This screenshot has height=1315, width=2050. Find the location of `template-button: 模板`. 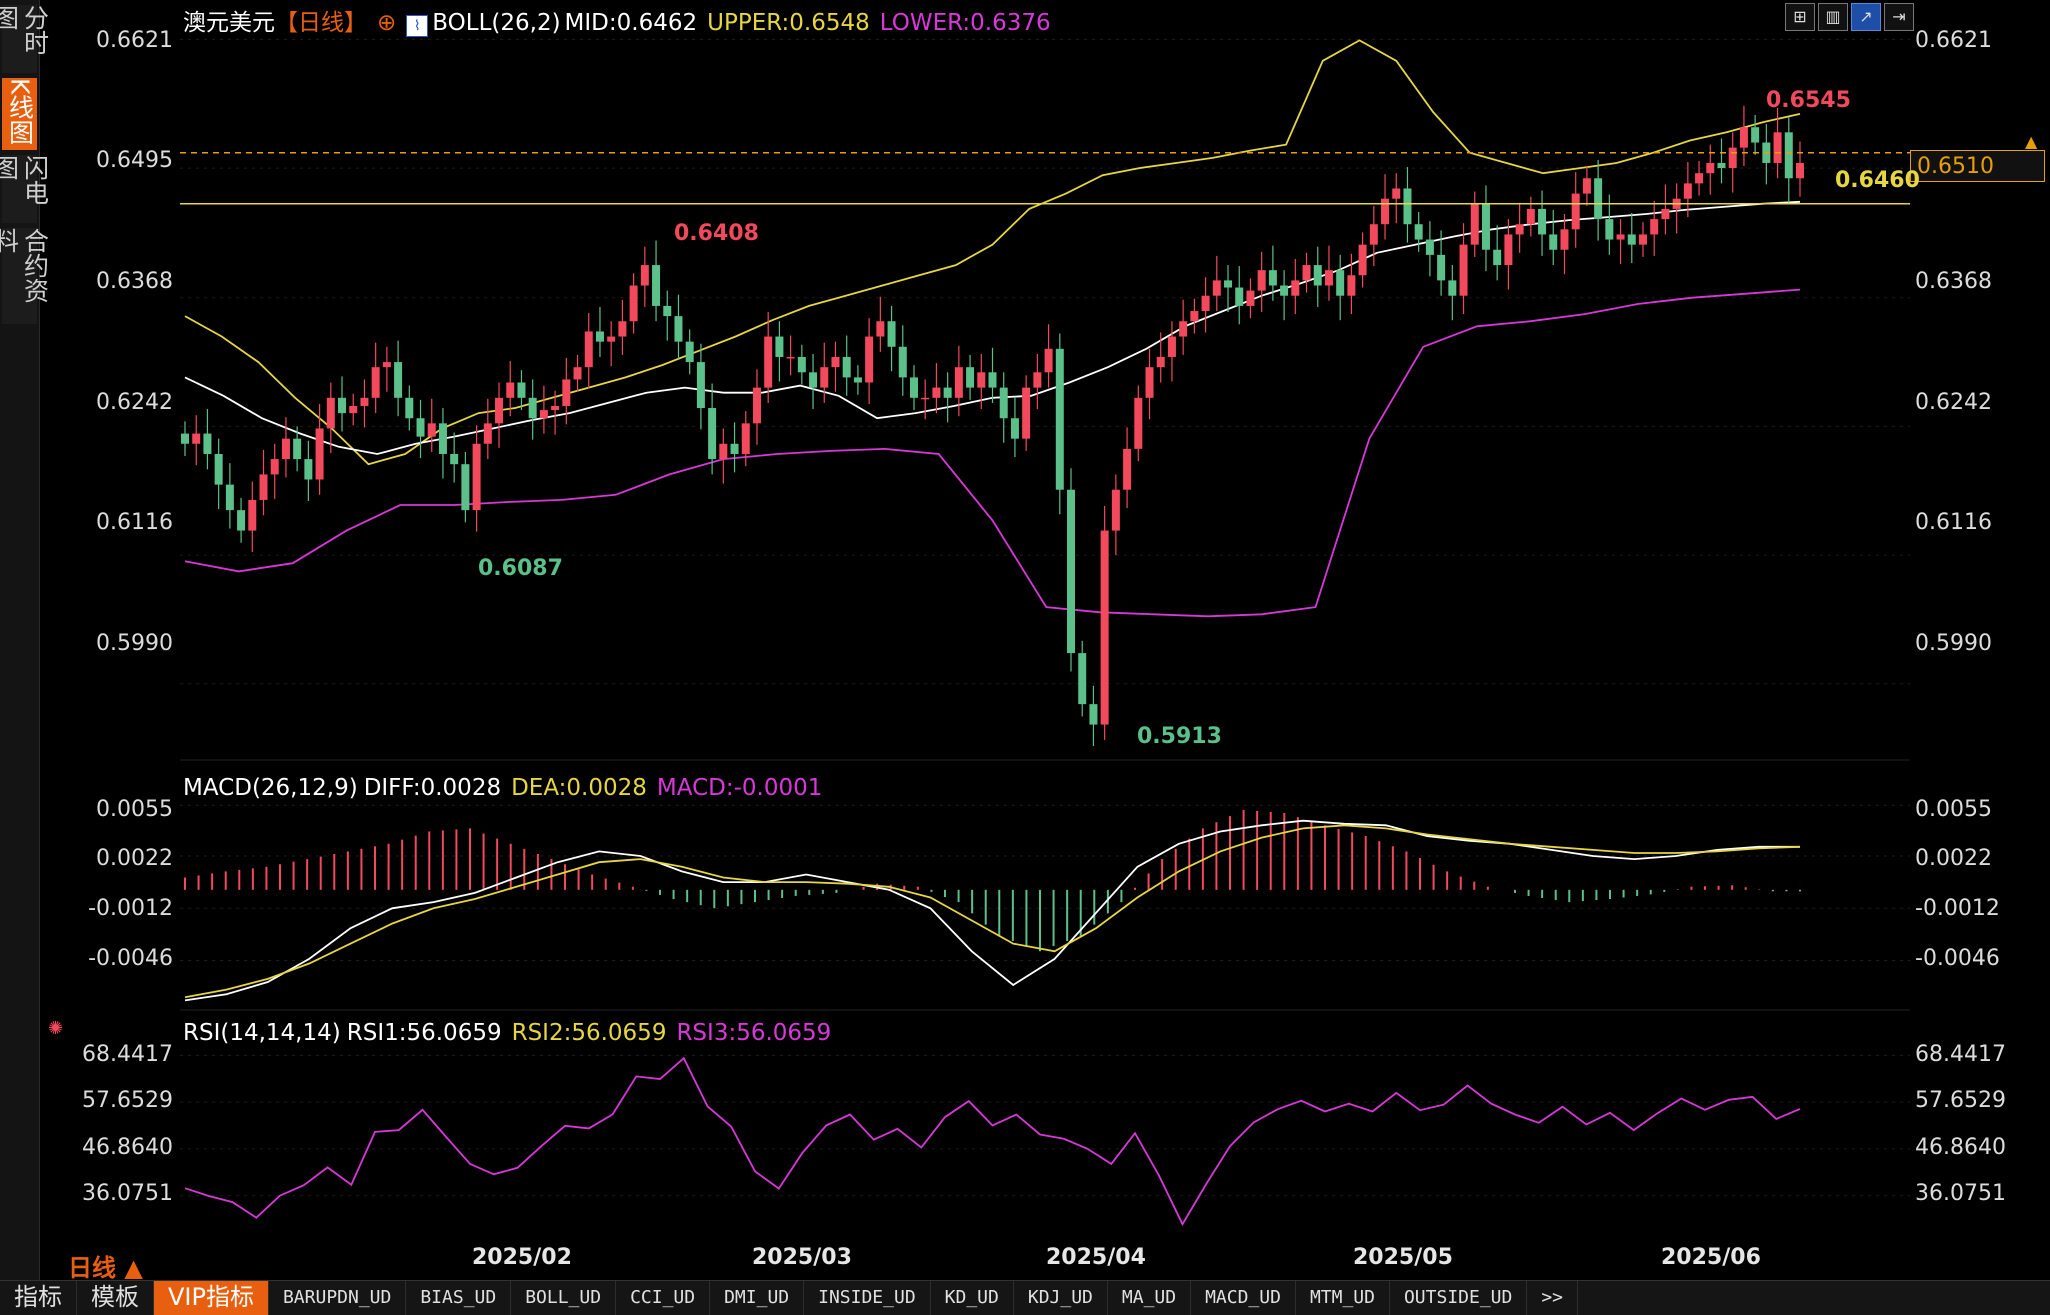

template-button: 模板 is located at coordinates (115, 1298).